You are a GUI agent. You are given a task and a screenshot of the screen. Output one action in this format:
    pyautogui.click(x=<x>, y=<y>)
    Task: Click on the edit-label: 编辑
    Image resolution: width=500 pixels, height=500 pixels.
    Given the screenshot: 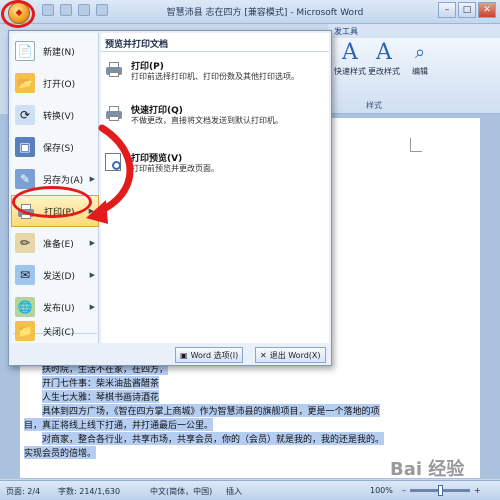 What is the action you would take?
    pyautogui.click(x=420, y=71)
    